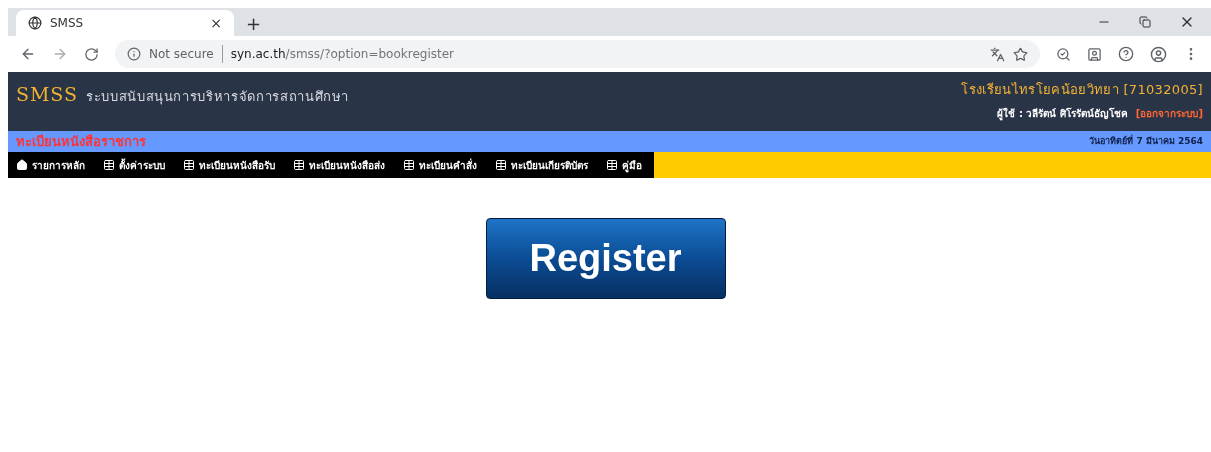  What do you see at coordinates (67, 23) in the screenshot?
I see `tab-title: SMSS` at bounding box center [67, 23].